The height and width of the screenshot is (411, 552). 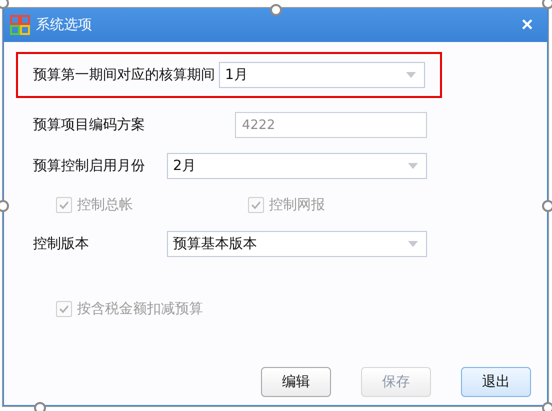 What do you see at coordinates (89, 166) in the screenshot?
I see `field-label: 预算控制启用月份` at bounding box center [89, 166].